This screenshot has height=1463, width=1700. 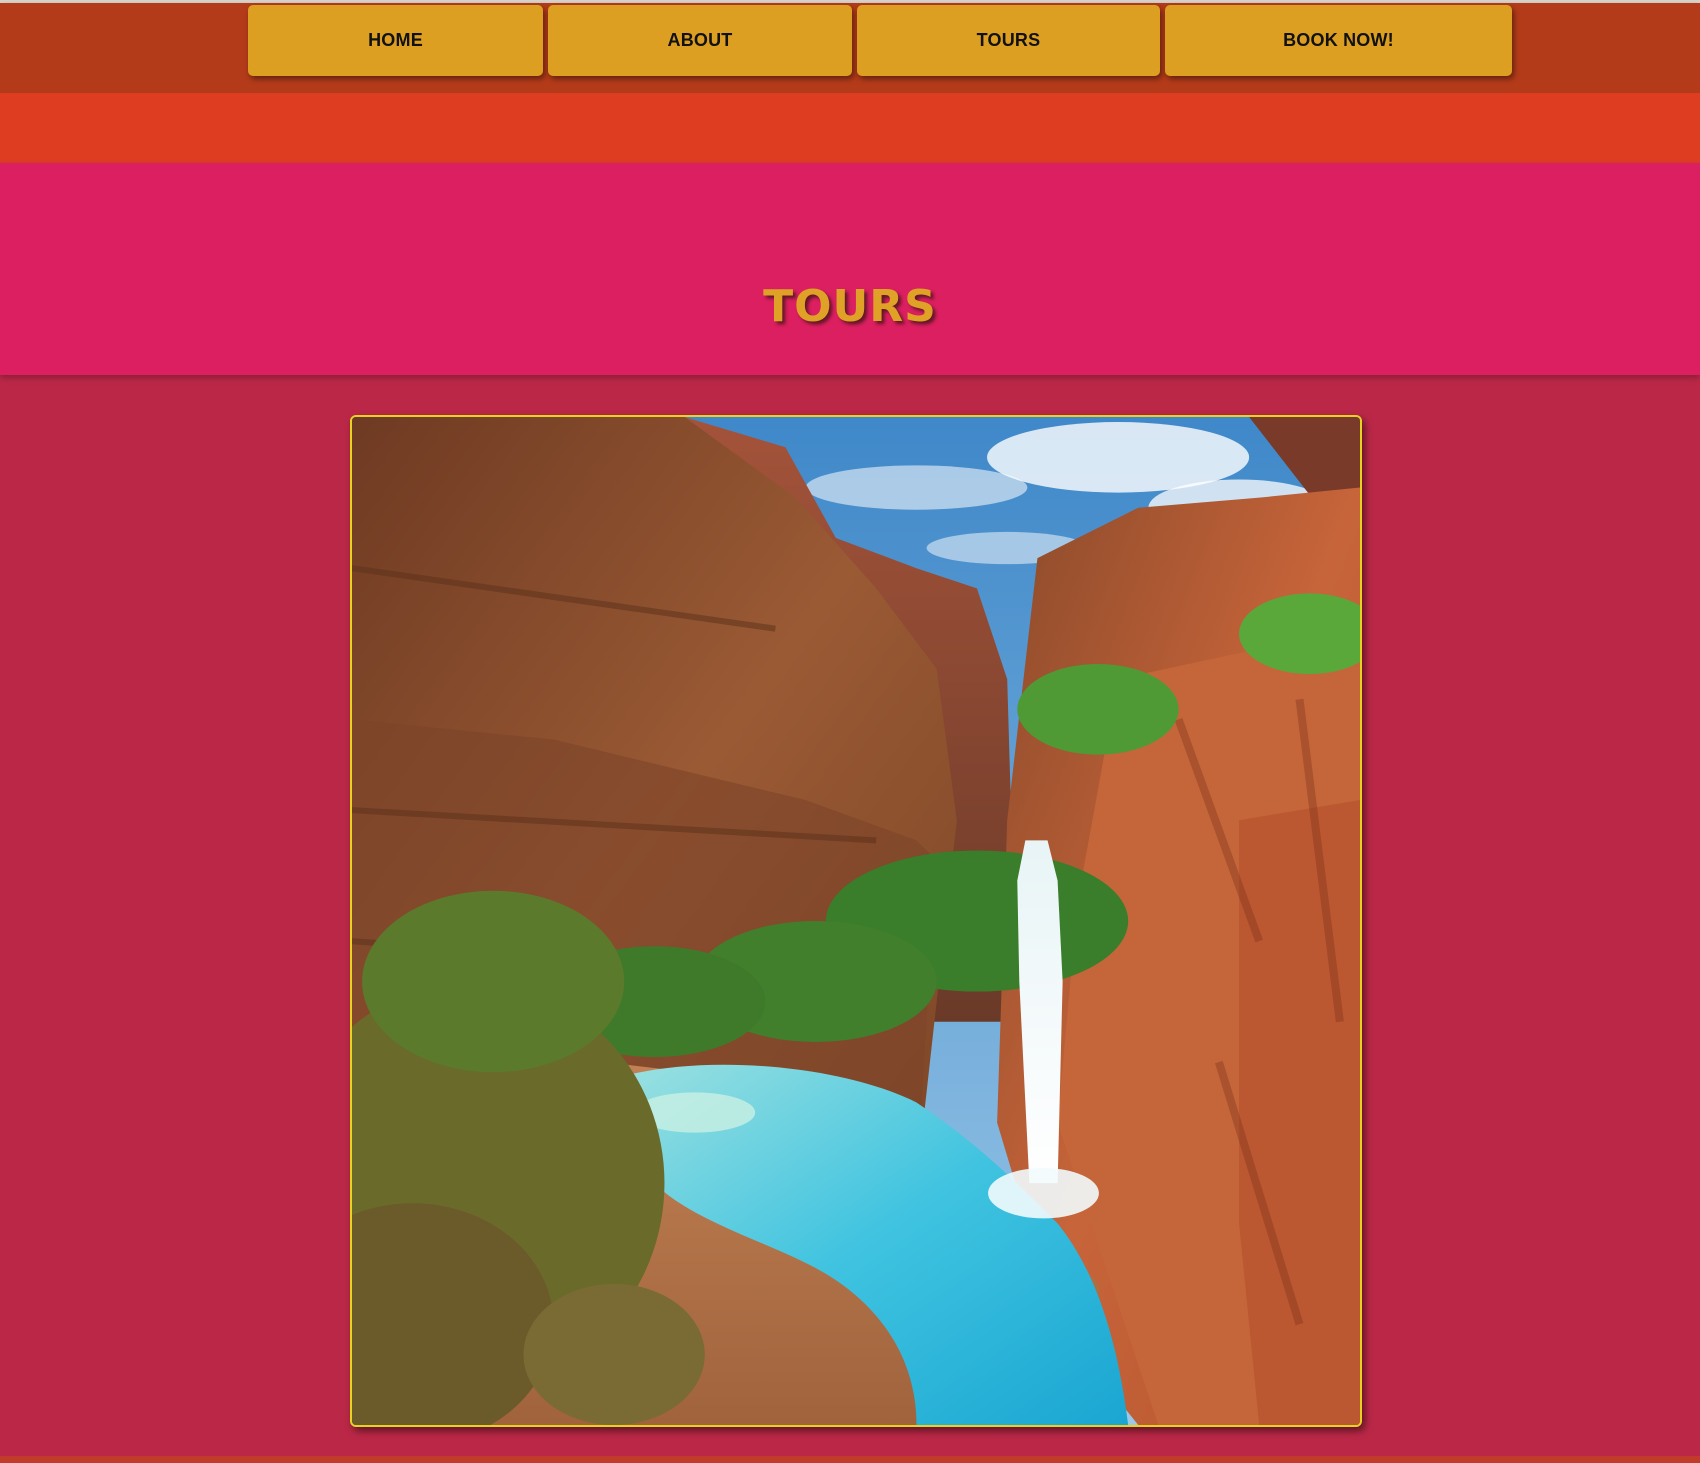 What do you see at coordinates (700, 40) in the screenshot?
I see `nav-about-button: ABOUT` at bounding box center [700, 40].